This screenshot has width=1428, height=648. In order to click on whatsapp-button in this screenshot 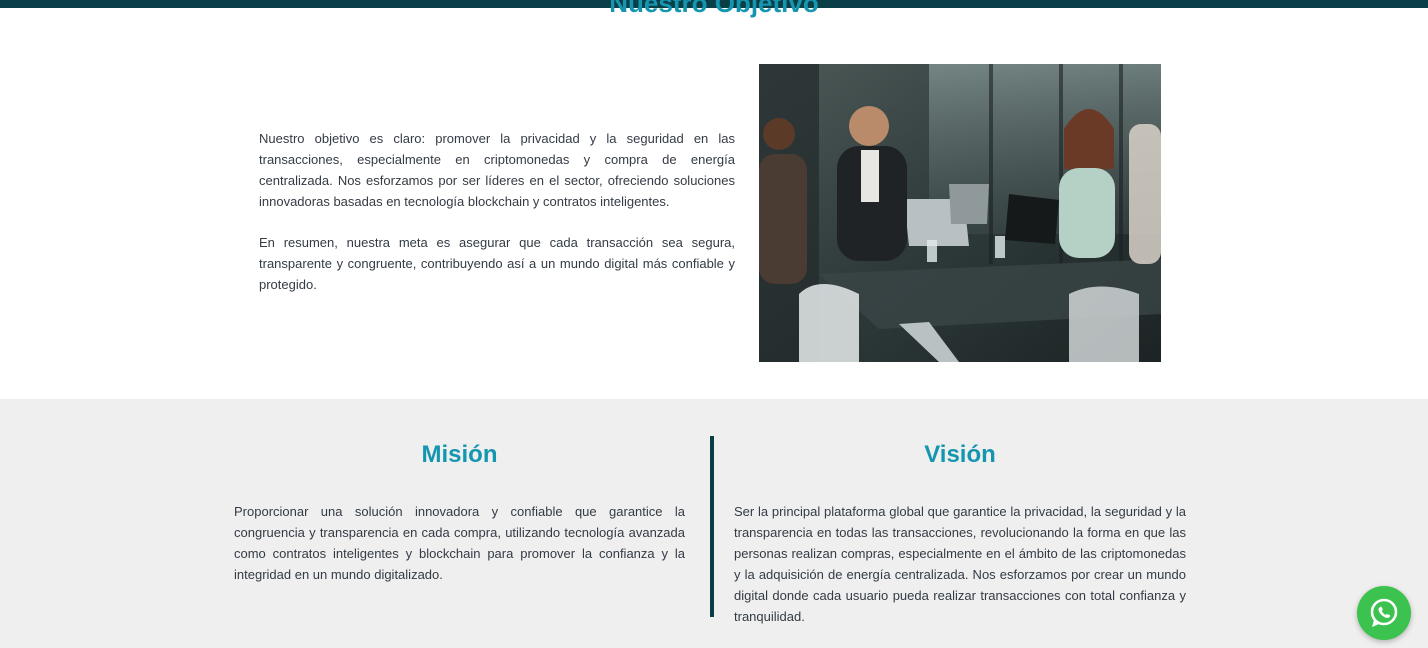, I will do `click(1384, 613)`.